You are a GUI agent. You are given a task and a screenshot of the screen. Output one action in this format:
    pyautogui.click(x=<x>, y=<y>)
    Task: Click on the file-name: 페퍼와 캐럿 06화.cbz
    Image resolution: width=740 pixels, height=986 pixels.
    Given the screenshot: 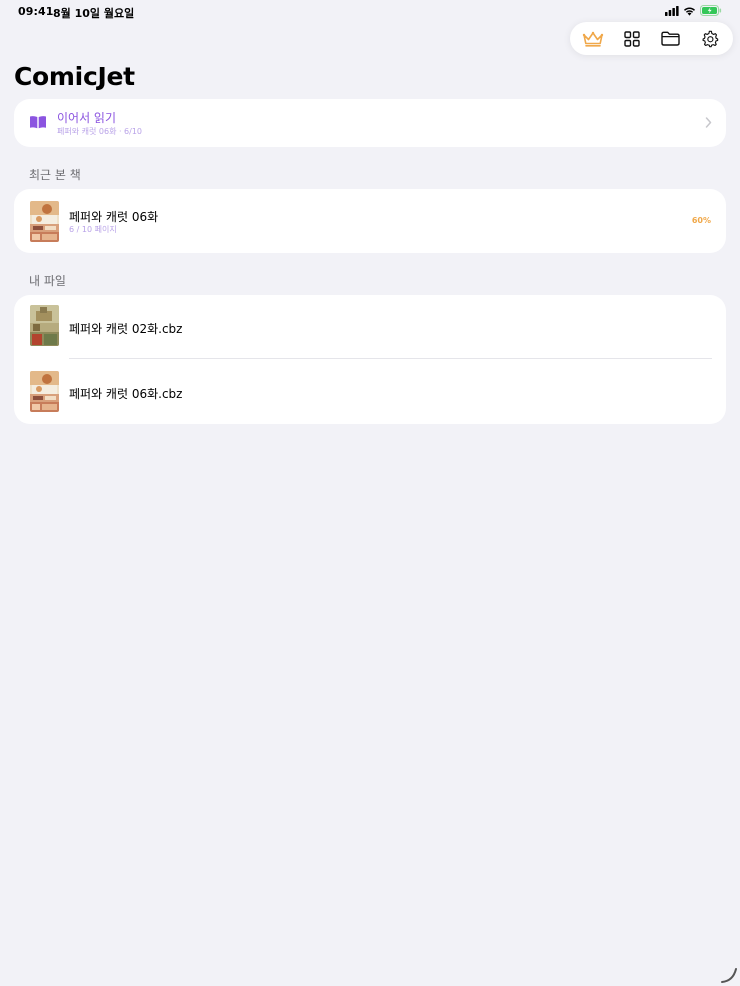 What is the action you would take?
    pyautogui.click(x=126, y=394)
    